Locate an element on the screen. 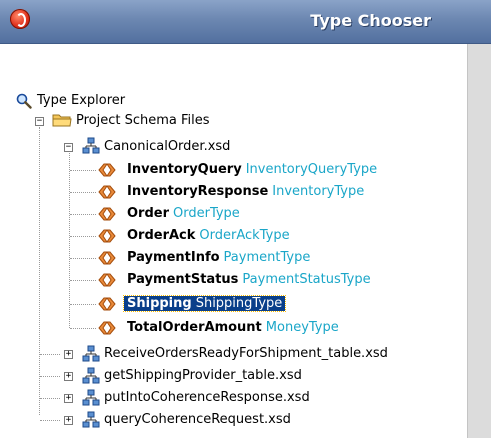 The height and width of the screenshot is (438, 491). element-name: Shipping is located at coordinates (159, 303).